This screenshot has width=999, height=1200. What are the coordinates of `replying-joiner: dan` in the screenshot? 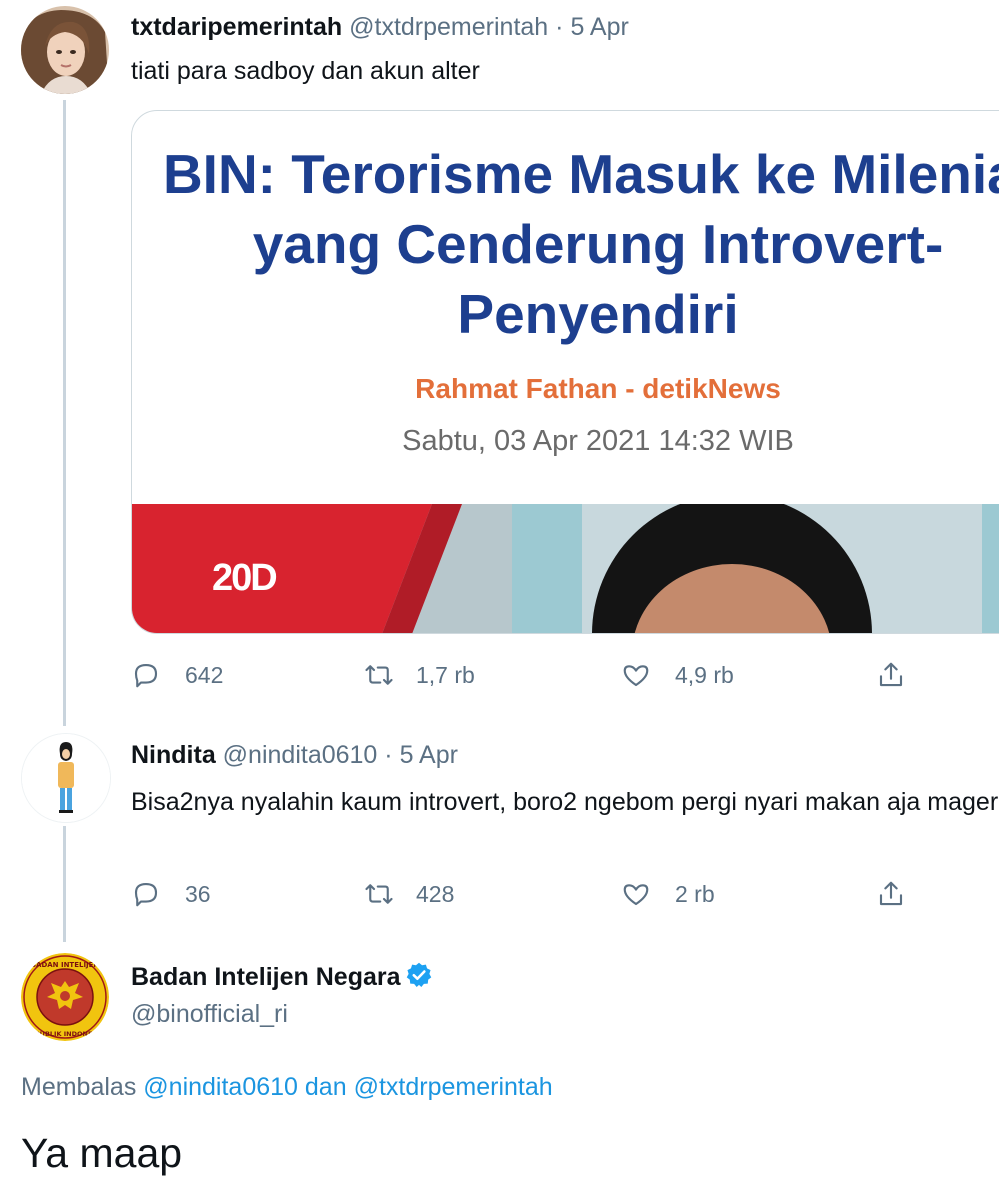 It's located at (325, 1087).